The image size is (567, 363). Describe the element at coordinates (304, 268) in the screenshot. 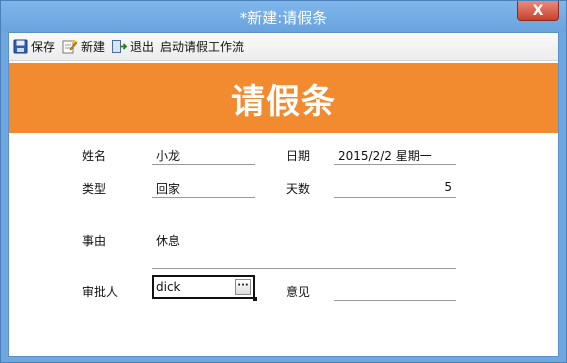

I see `reason-underline` at that location.